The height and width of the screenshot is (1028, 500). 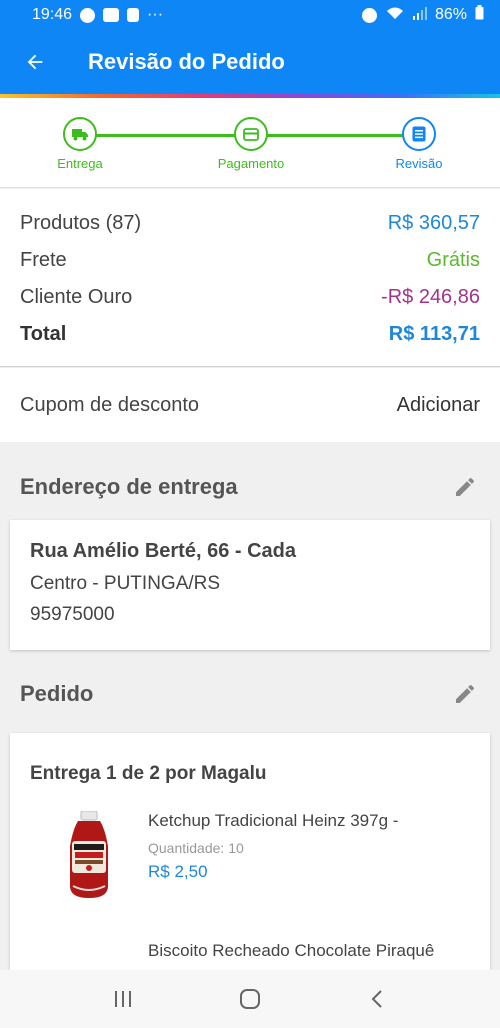 What do you see at coordinates (419, 163) in the screenshot?
I see `step-label: Revisão` at bounding box center [419, 163].